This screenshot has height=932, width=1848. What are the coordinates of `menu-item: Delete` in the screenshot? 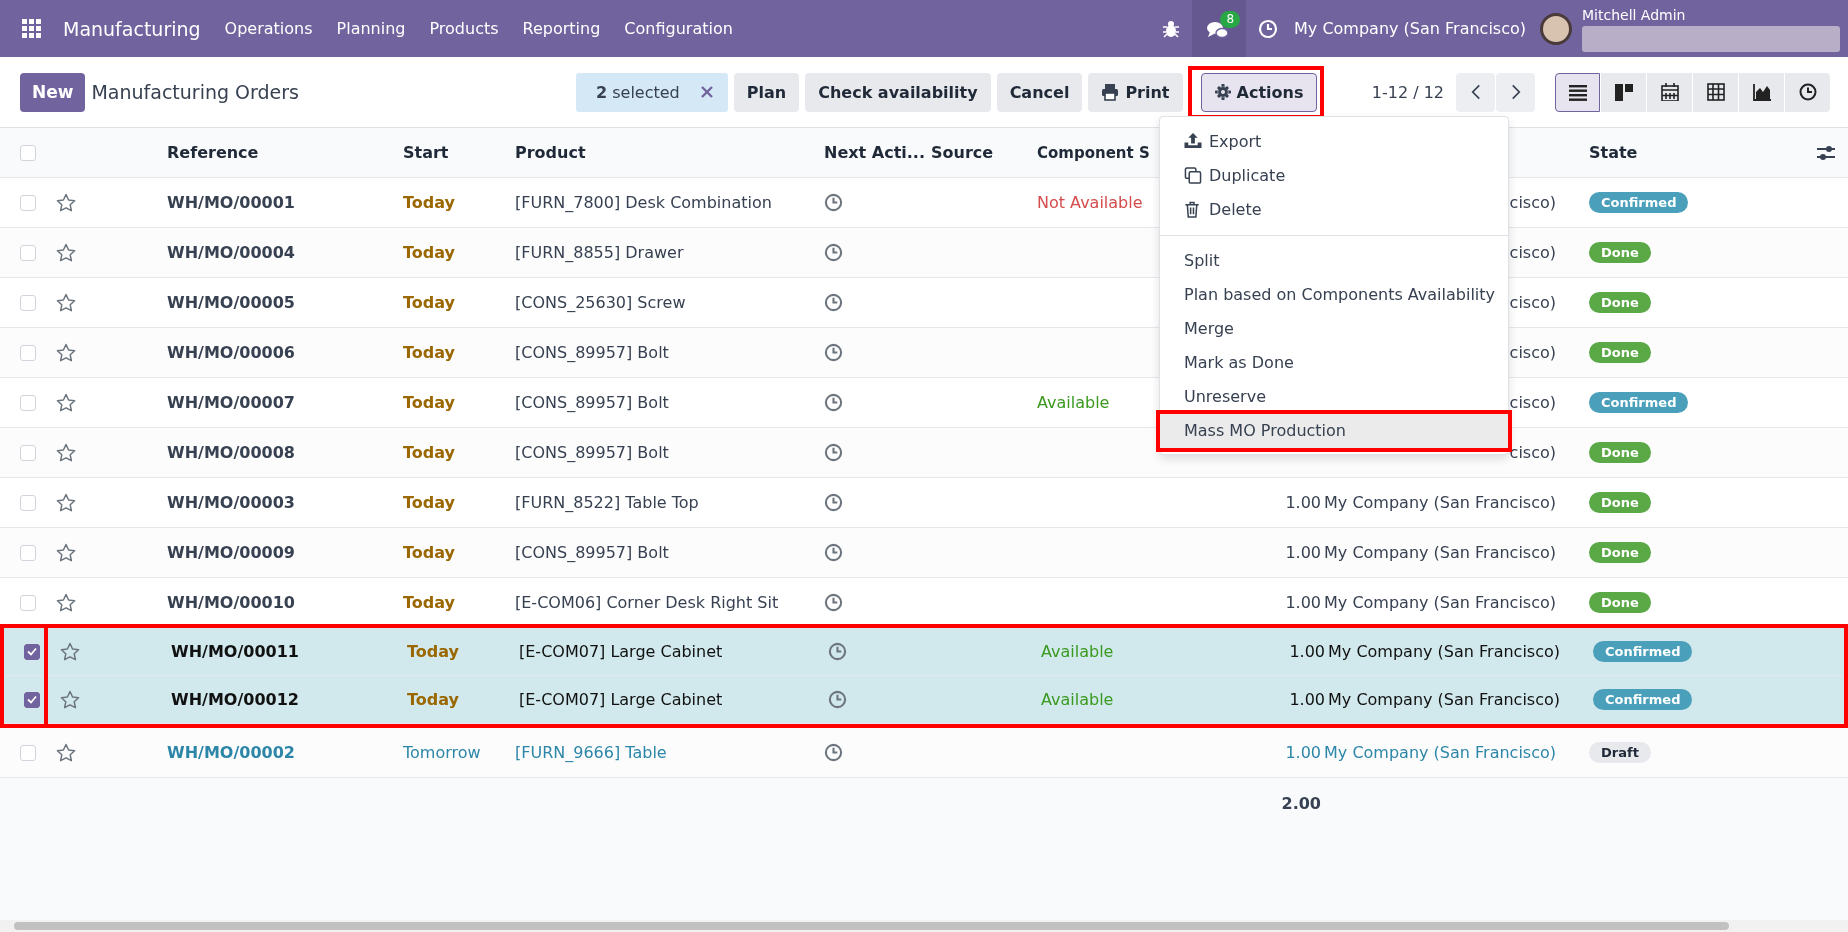 It's located at (1334, 209).